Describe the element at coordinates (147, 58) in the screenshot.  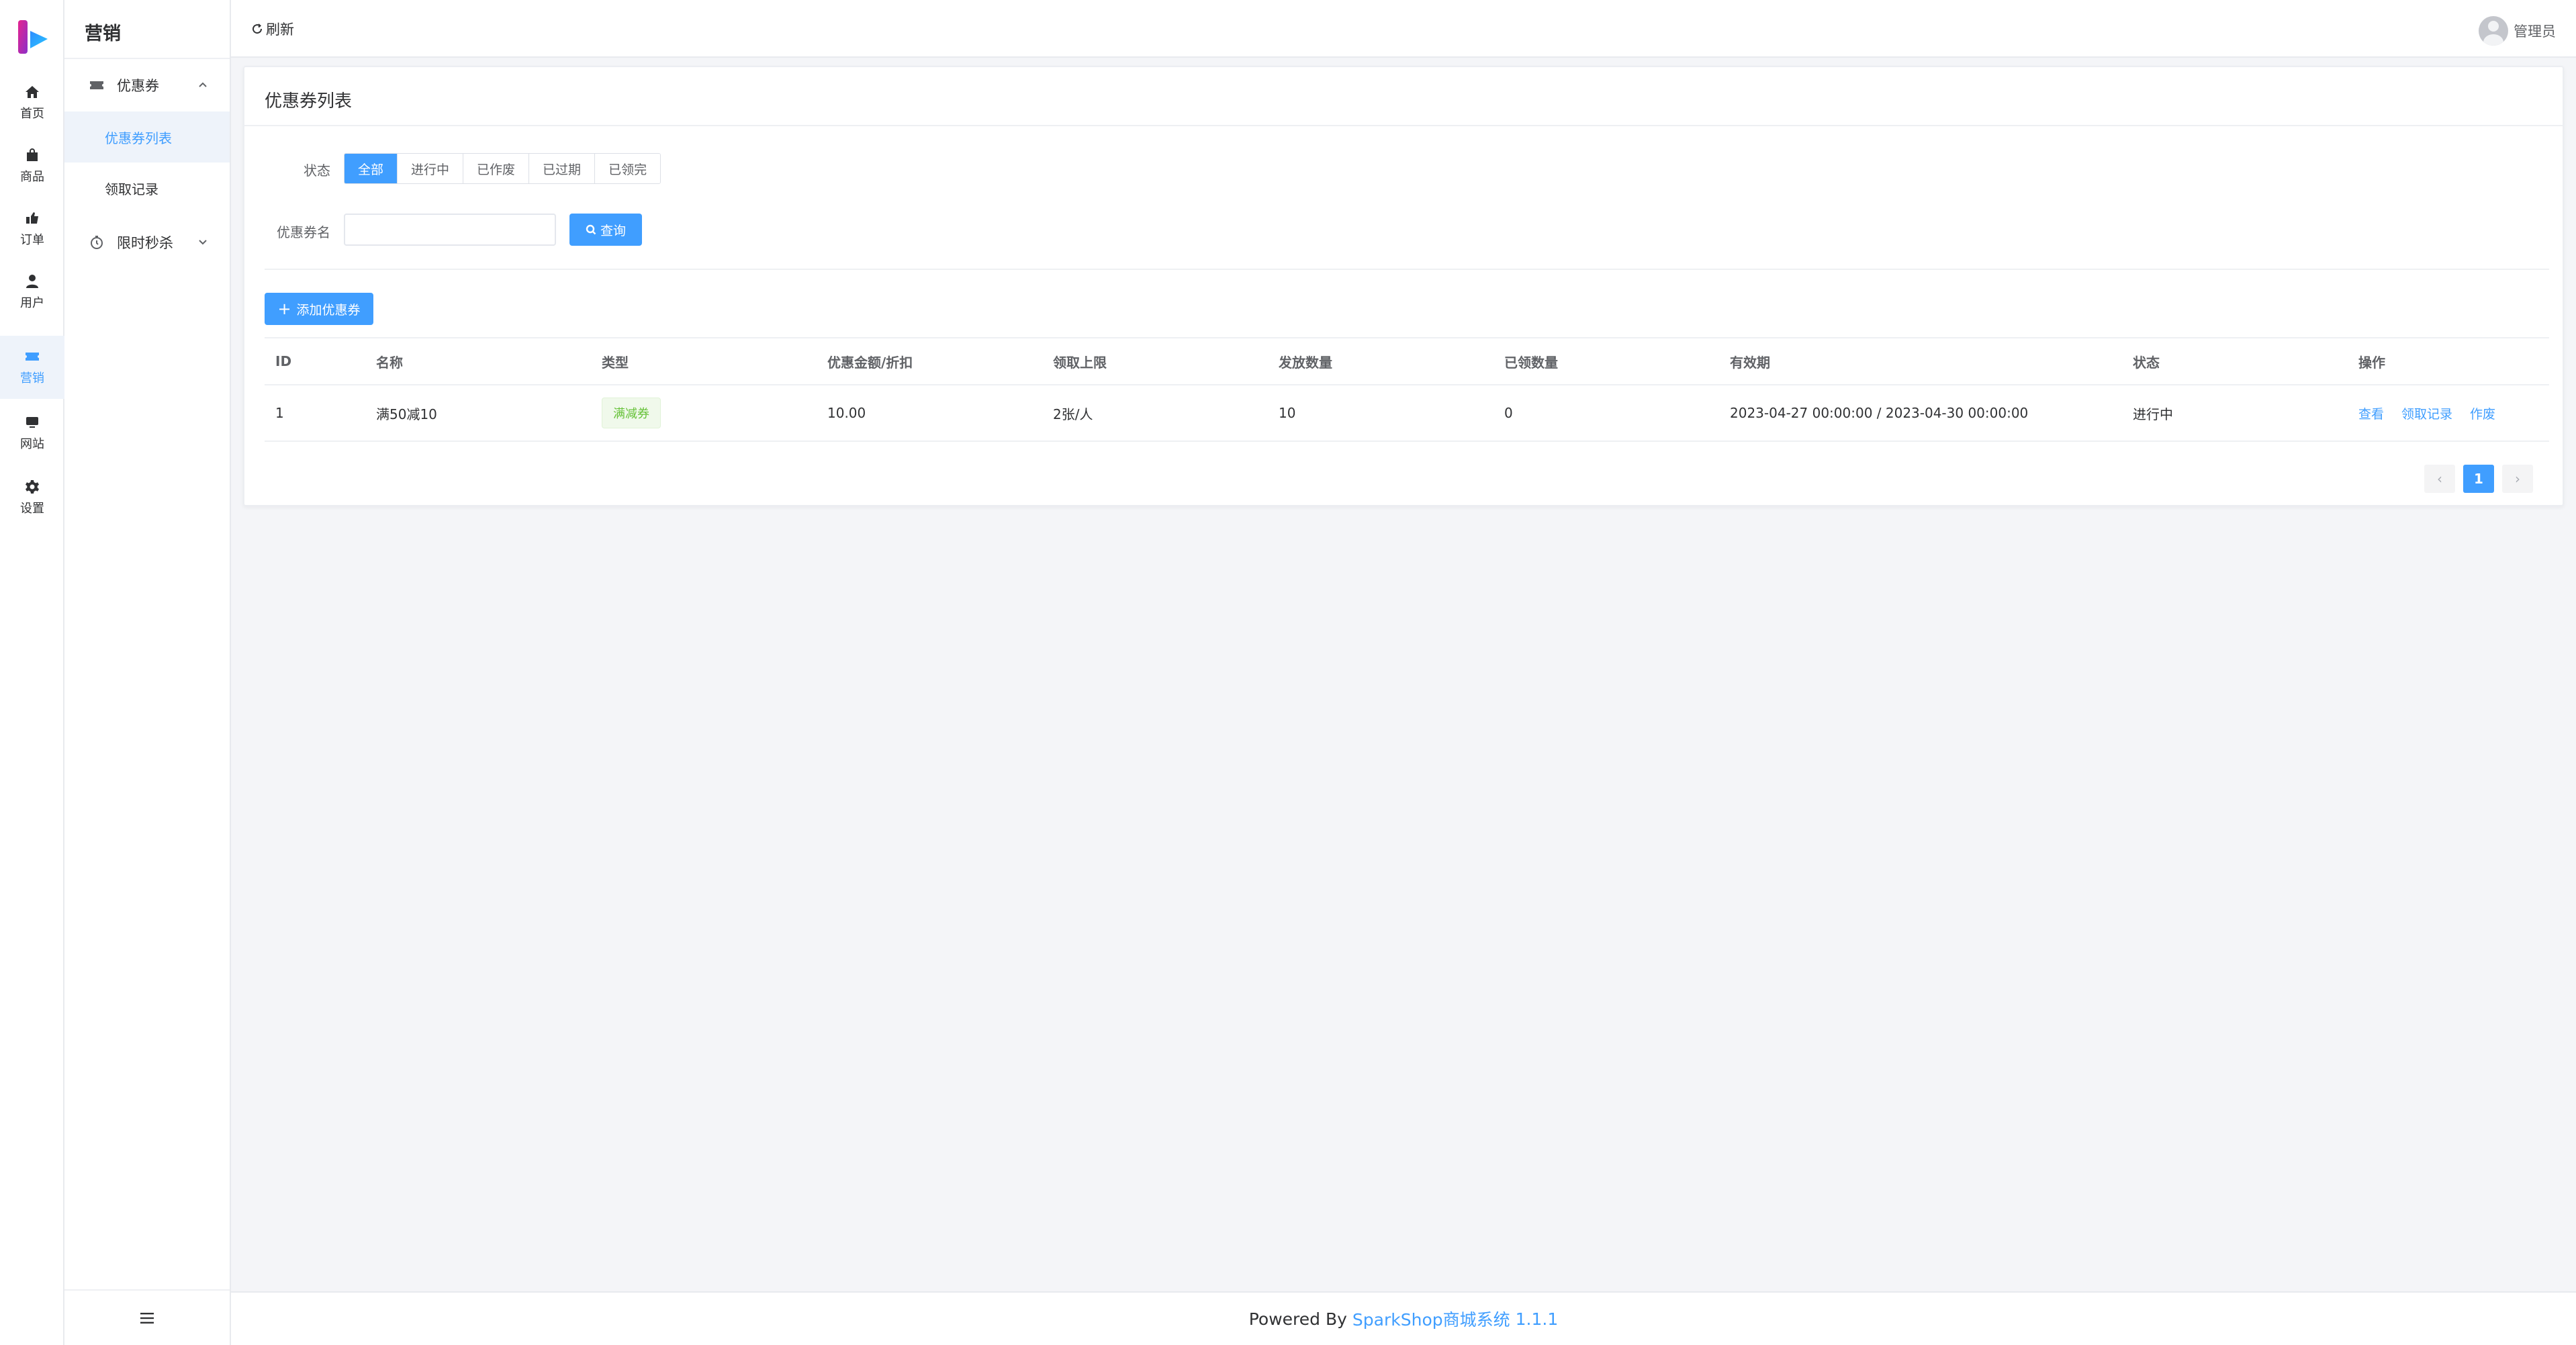
I see `sidebar-divider` at that location.